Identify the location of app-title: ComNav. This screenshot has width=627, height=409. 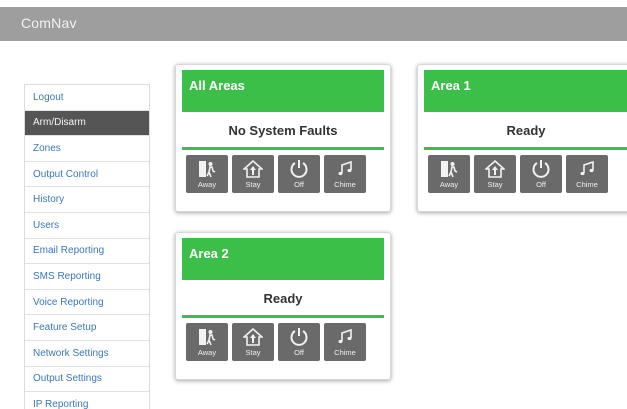
(49, 23).